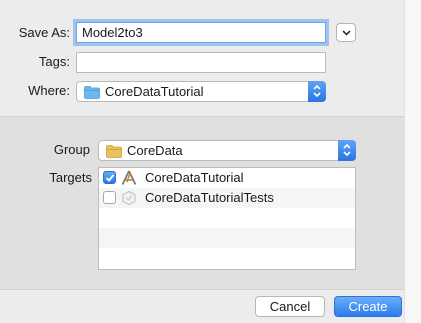 The width and height of the screenshot is (421, 323). Describe the element at coordinates (71, 149) in the screenshot. I see `group-label: Group` at that location.